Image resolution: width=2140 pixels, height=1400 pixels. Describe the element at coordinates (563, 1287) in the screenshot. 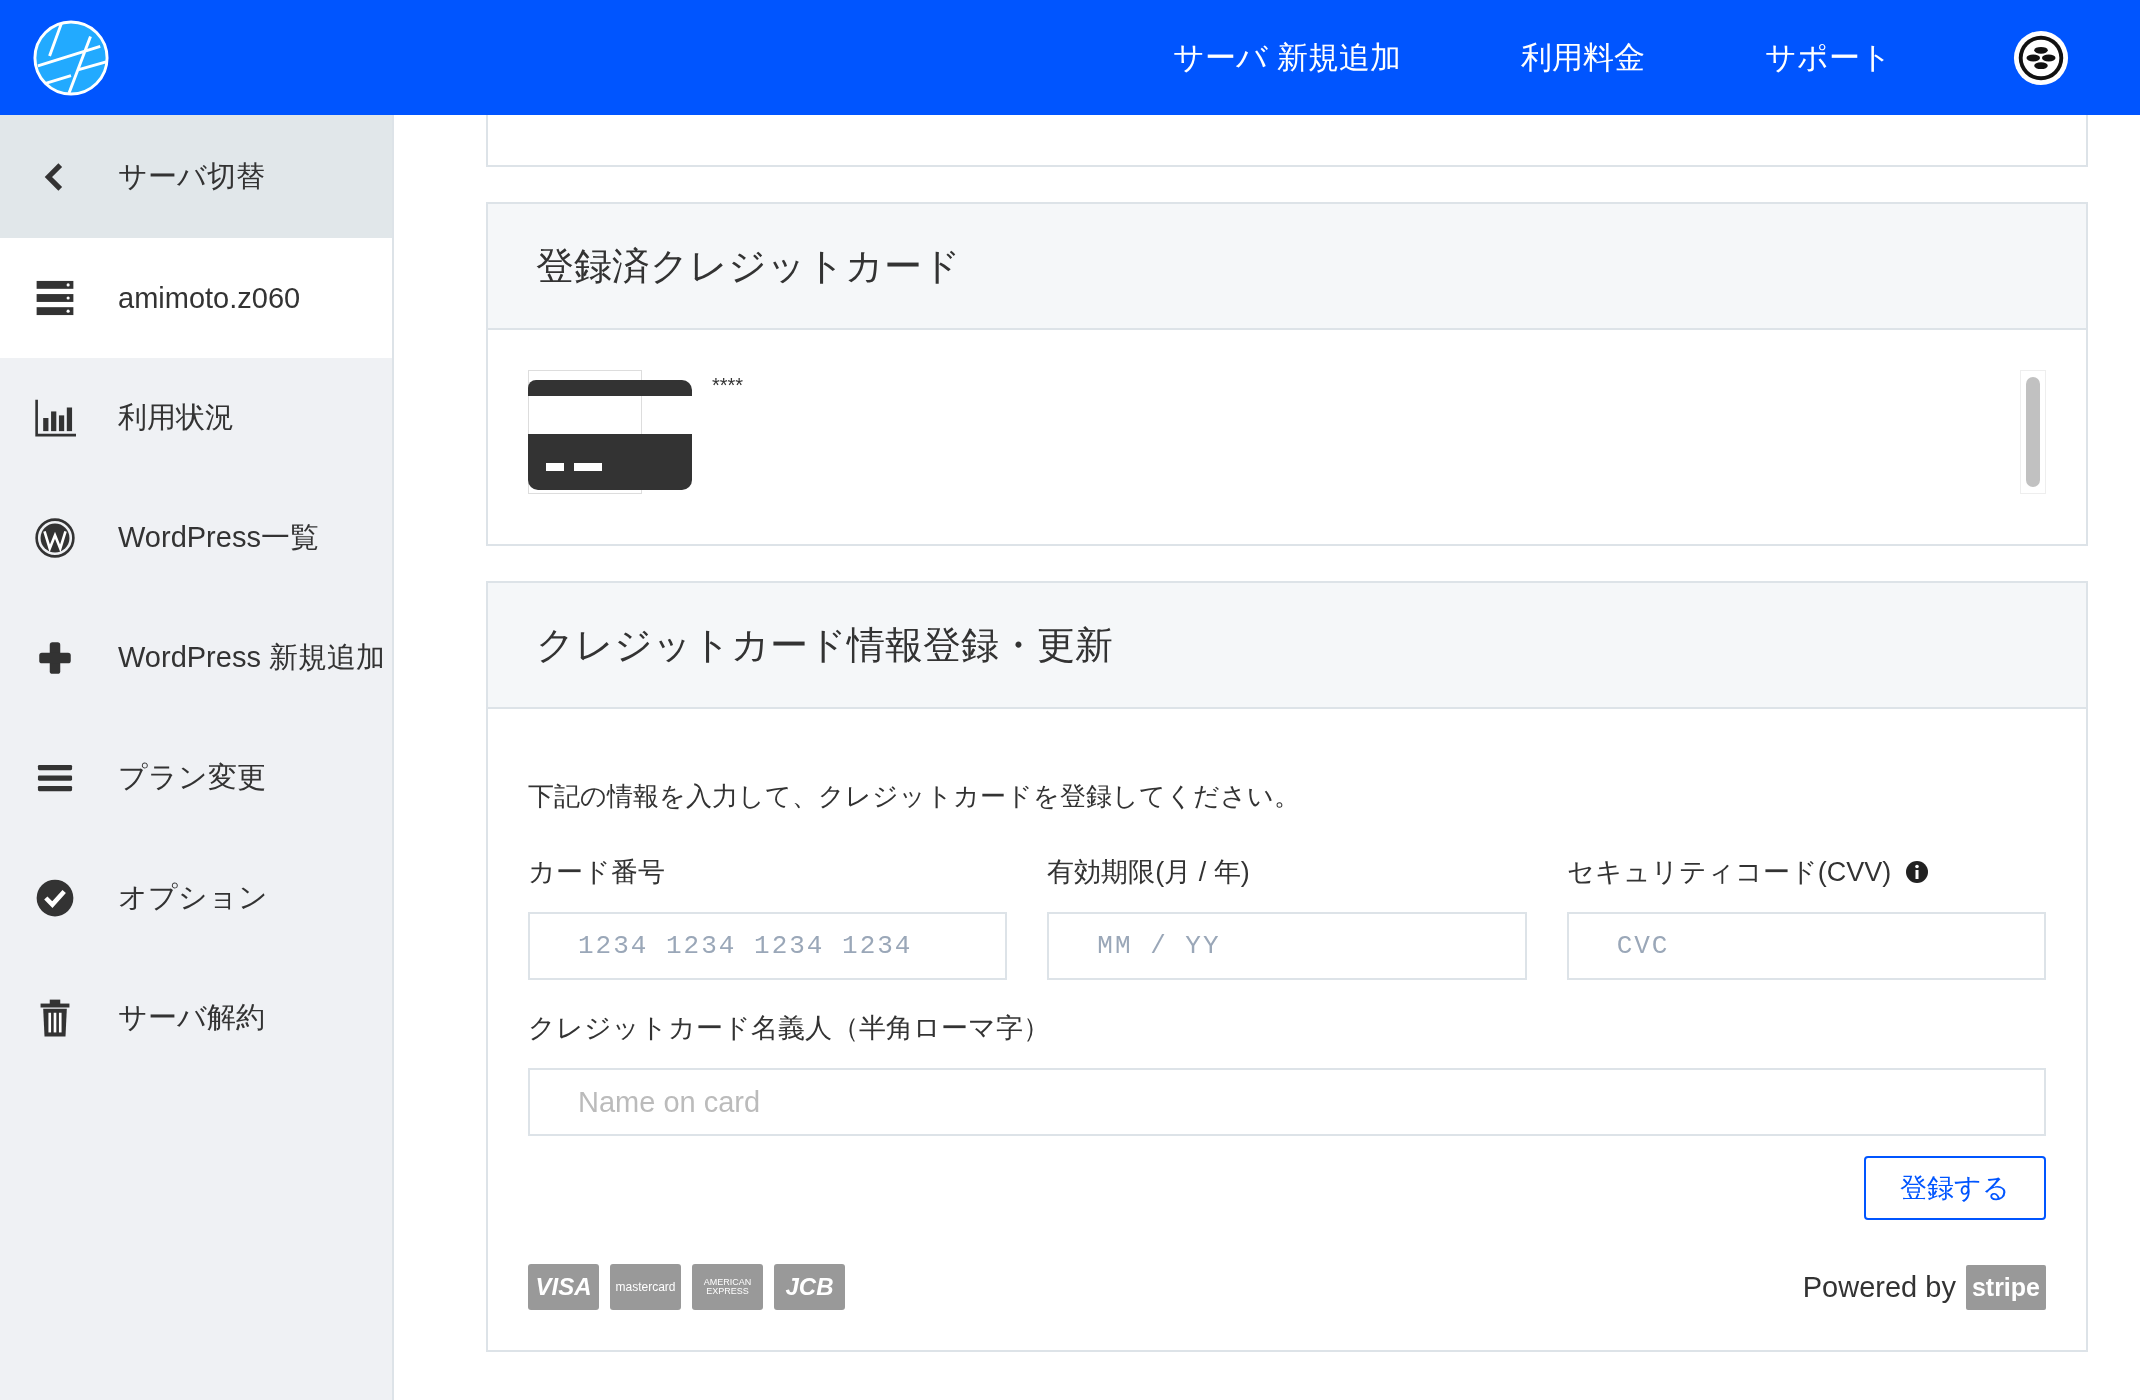

I see `card-brand-logo: VISA` at that location.